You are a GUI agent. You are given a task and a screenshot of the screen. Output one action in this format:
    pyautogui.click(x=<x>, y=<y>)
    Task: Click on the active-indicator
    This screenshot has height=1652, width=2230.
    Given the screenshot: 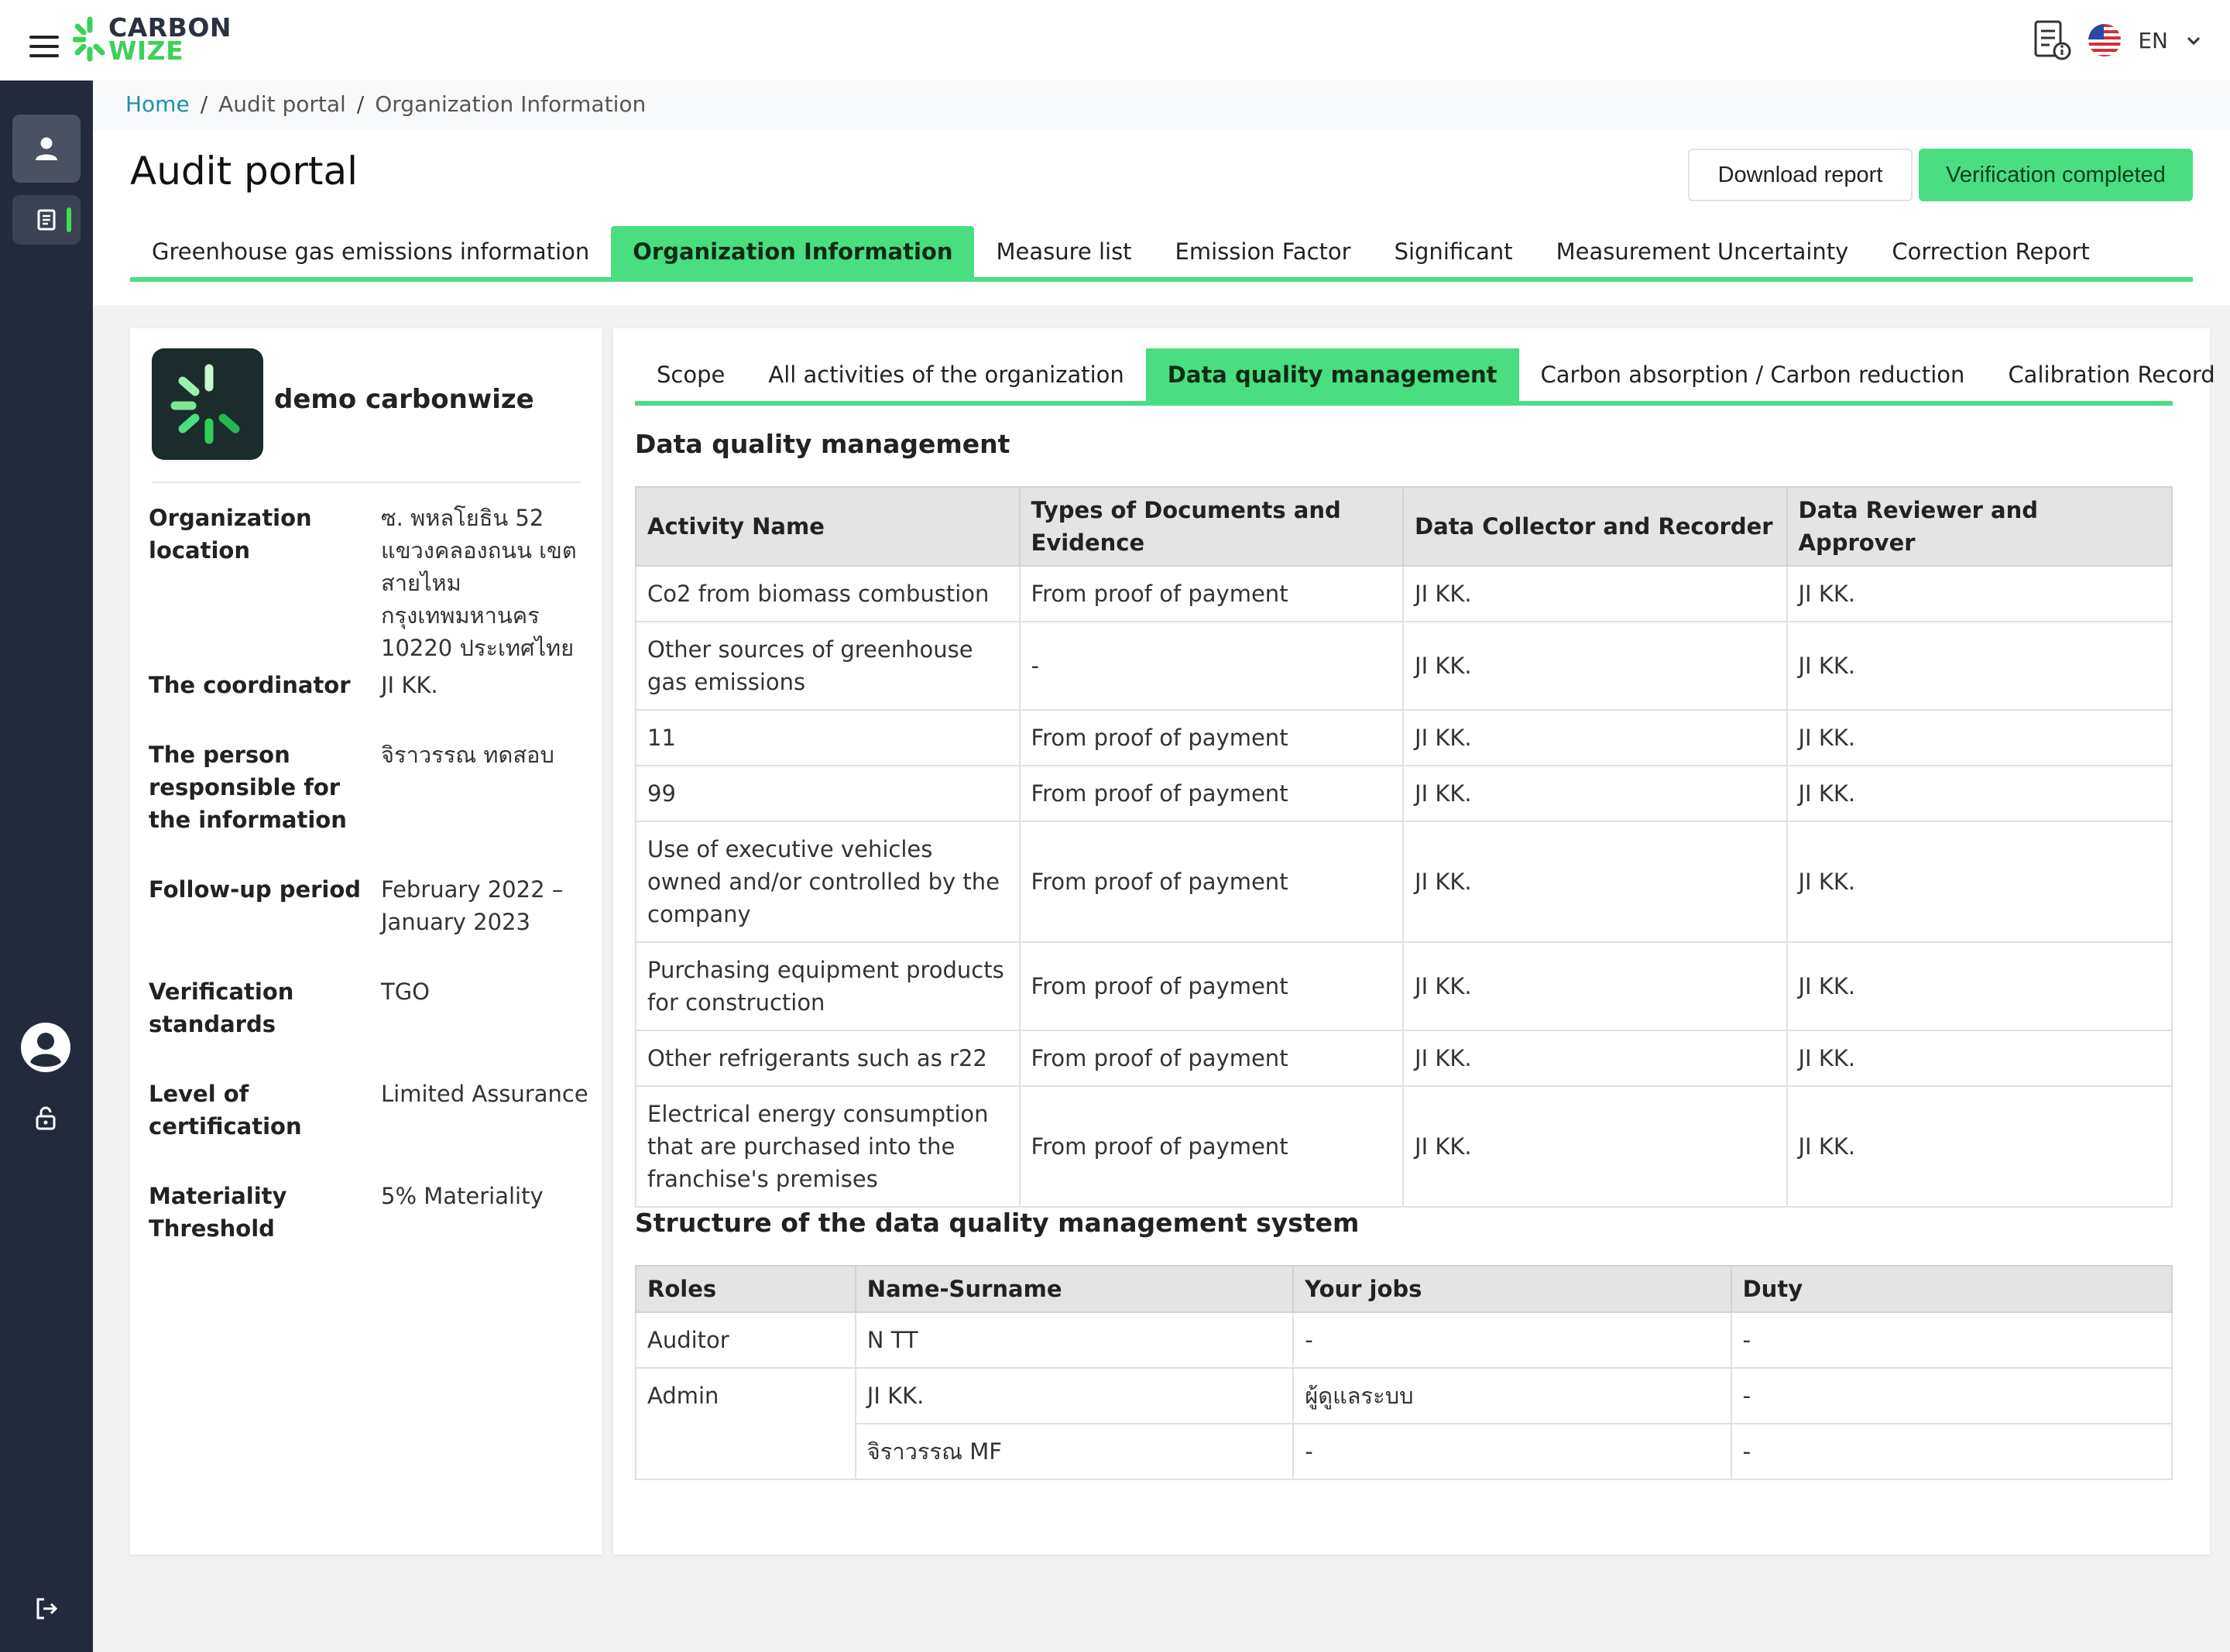 What is the action you would take?
    pyautogui.click(x=69, y=219)
    